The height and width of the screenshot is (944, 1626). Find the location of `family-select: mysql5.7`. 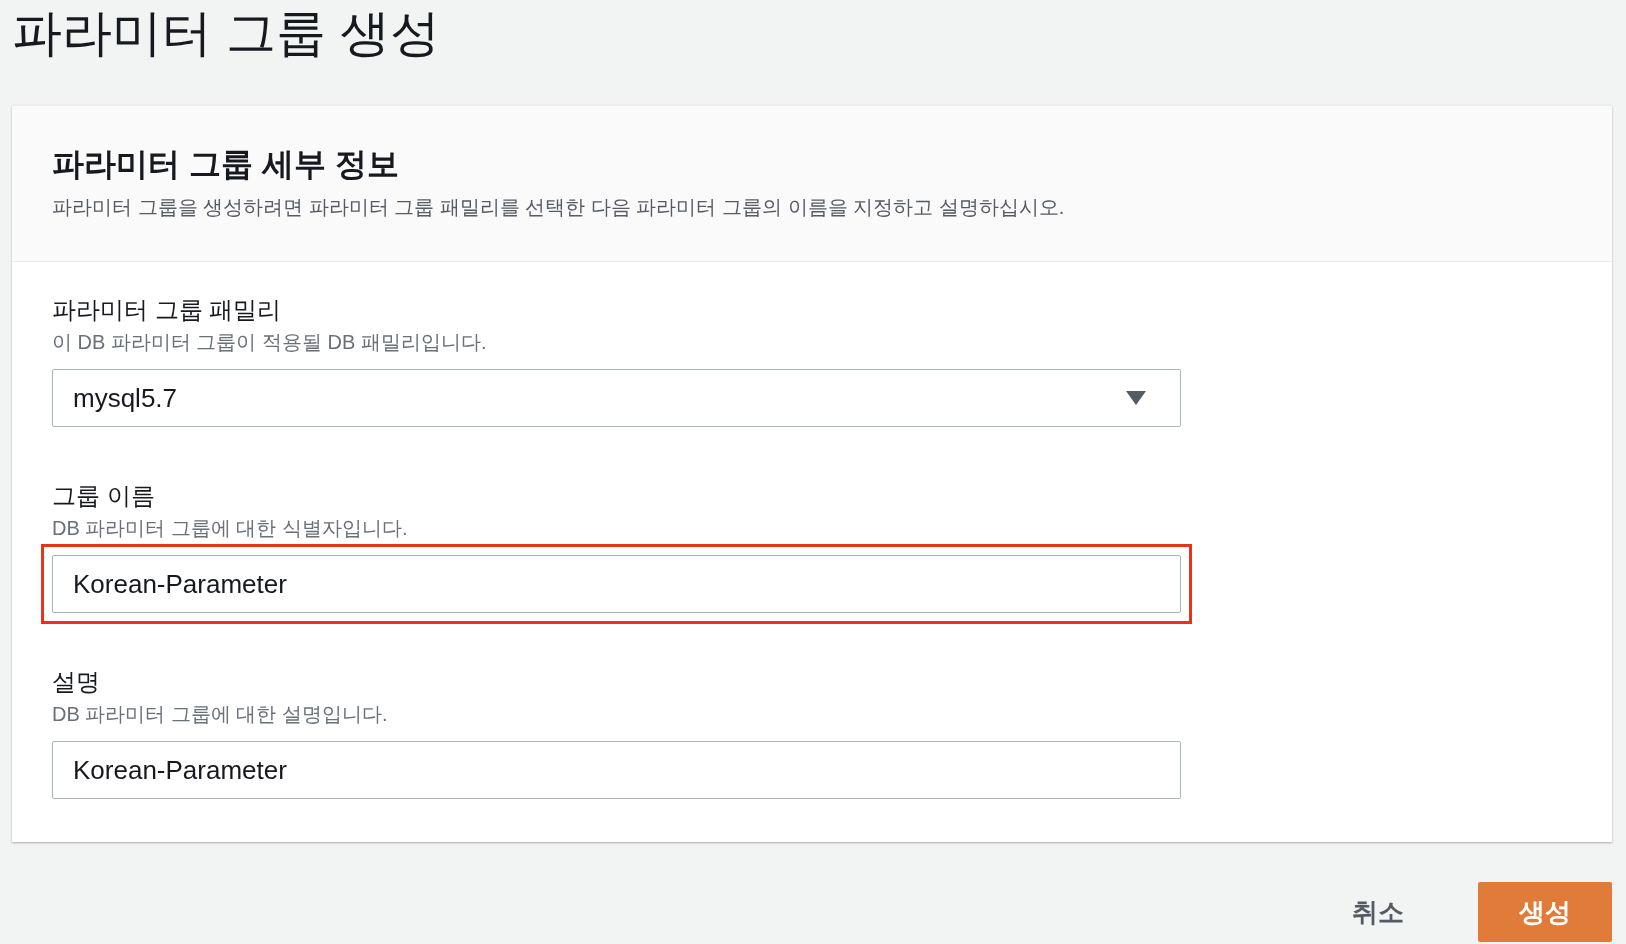

family-select: mysql5.7 is located at coordinates (616, 398).